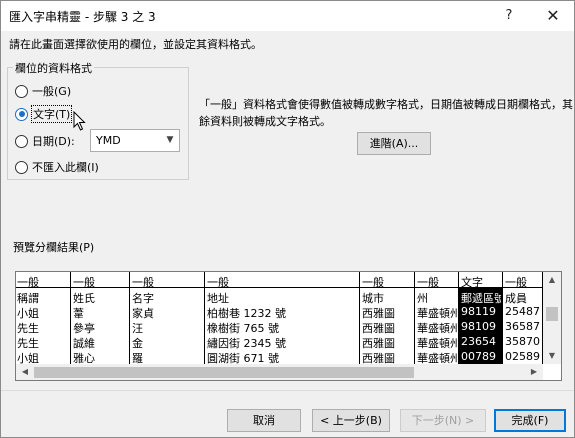 The width and height of the screenshot is (575, 438). Describe the element at coordinates (552, 314) in the screenshot. I see `vertical-scroll-thumb` at that location.